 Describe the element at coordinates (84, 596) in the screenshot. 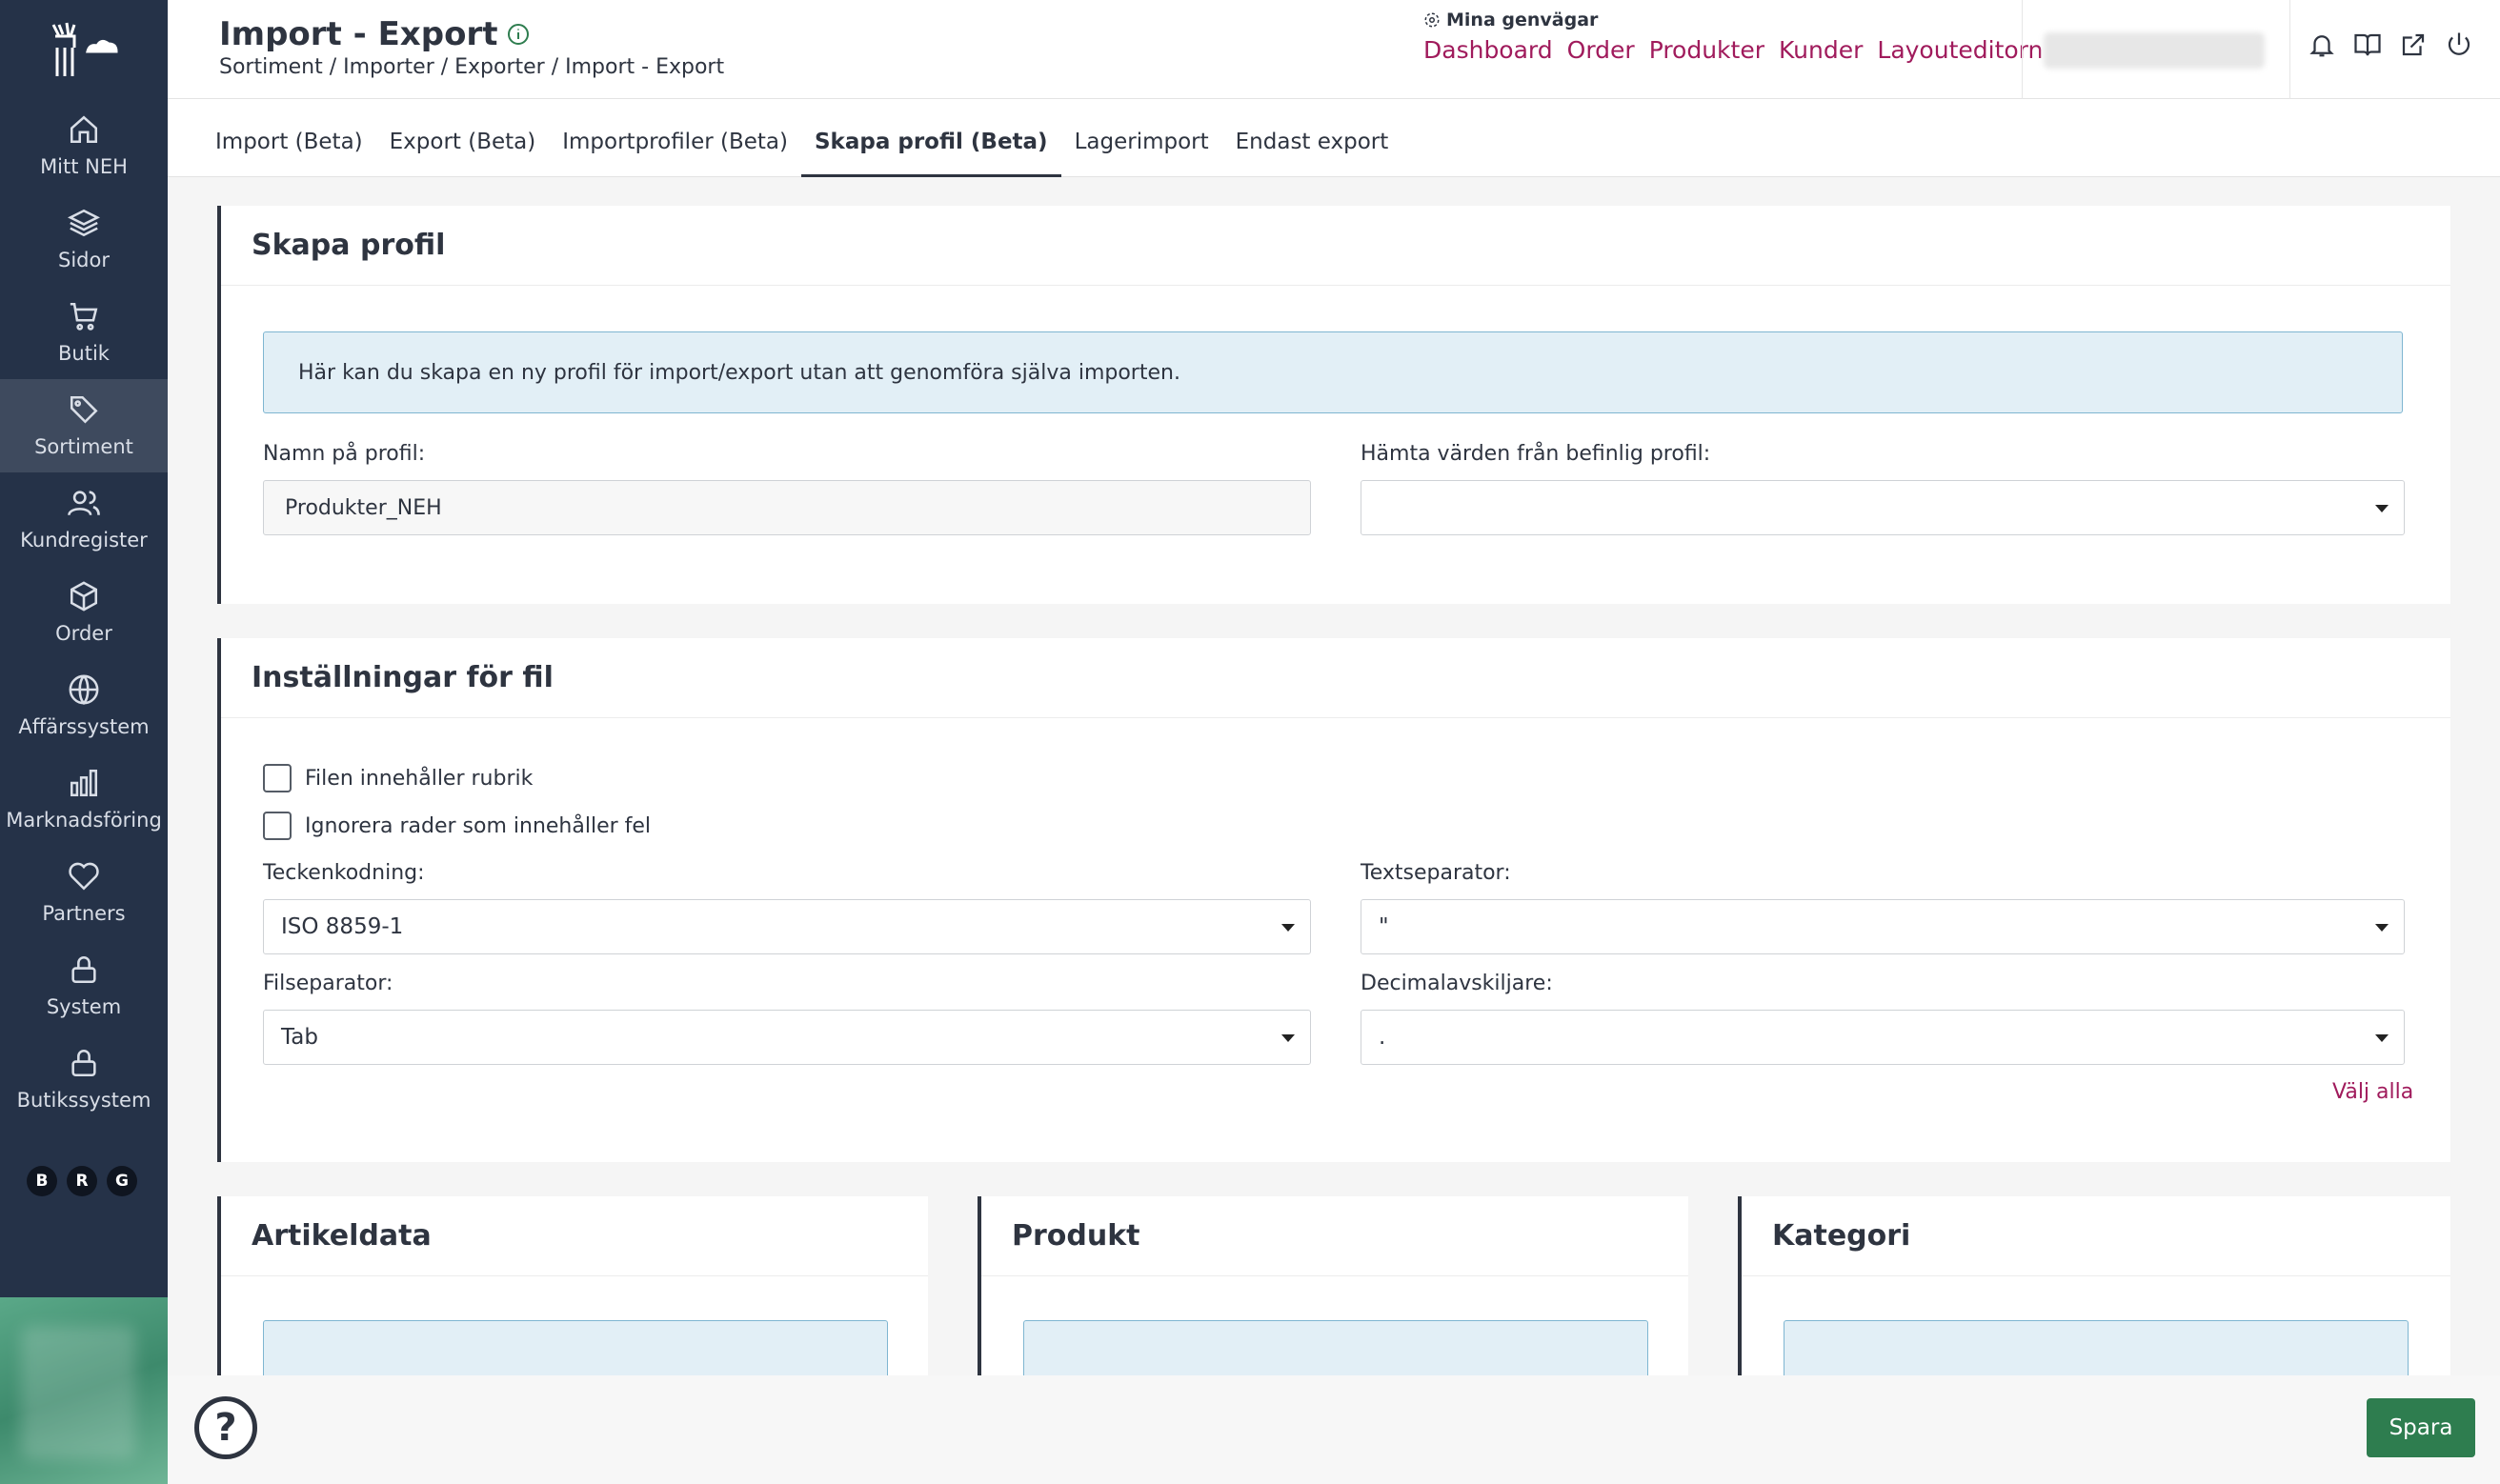

I see `box-icon` at that location.